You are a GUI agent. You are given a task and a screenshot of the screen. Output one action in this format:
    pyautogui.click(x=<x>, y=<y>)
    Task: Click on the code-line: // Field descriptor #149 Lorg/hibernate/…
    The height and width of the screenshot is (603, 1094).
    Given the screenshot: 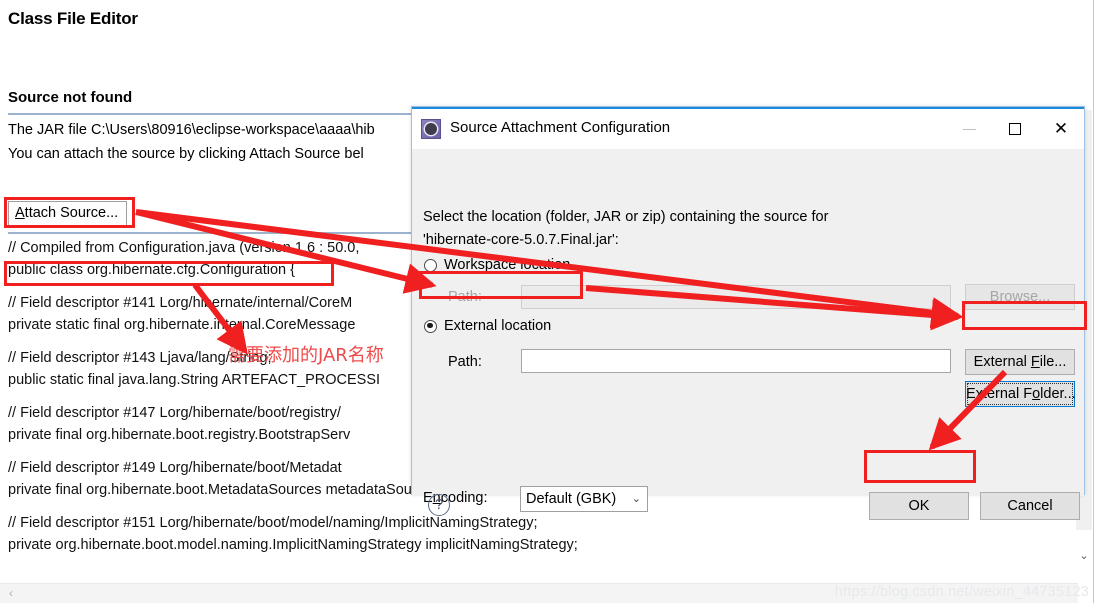 What is the action you would take?
    pyautogui.click(x=175, y=468)
    